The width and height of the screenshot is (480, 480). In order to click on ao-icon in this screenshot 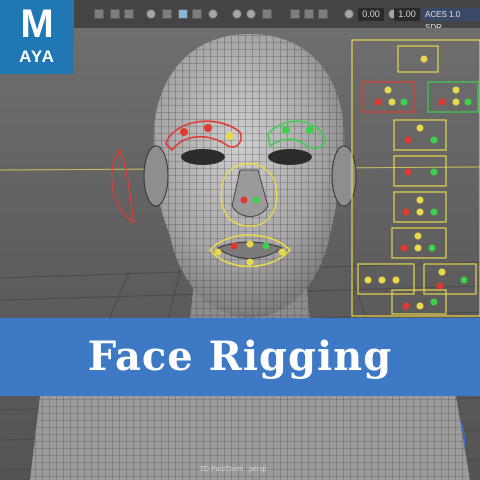, I will do `click(251, 14)`.